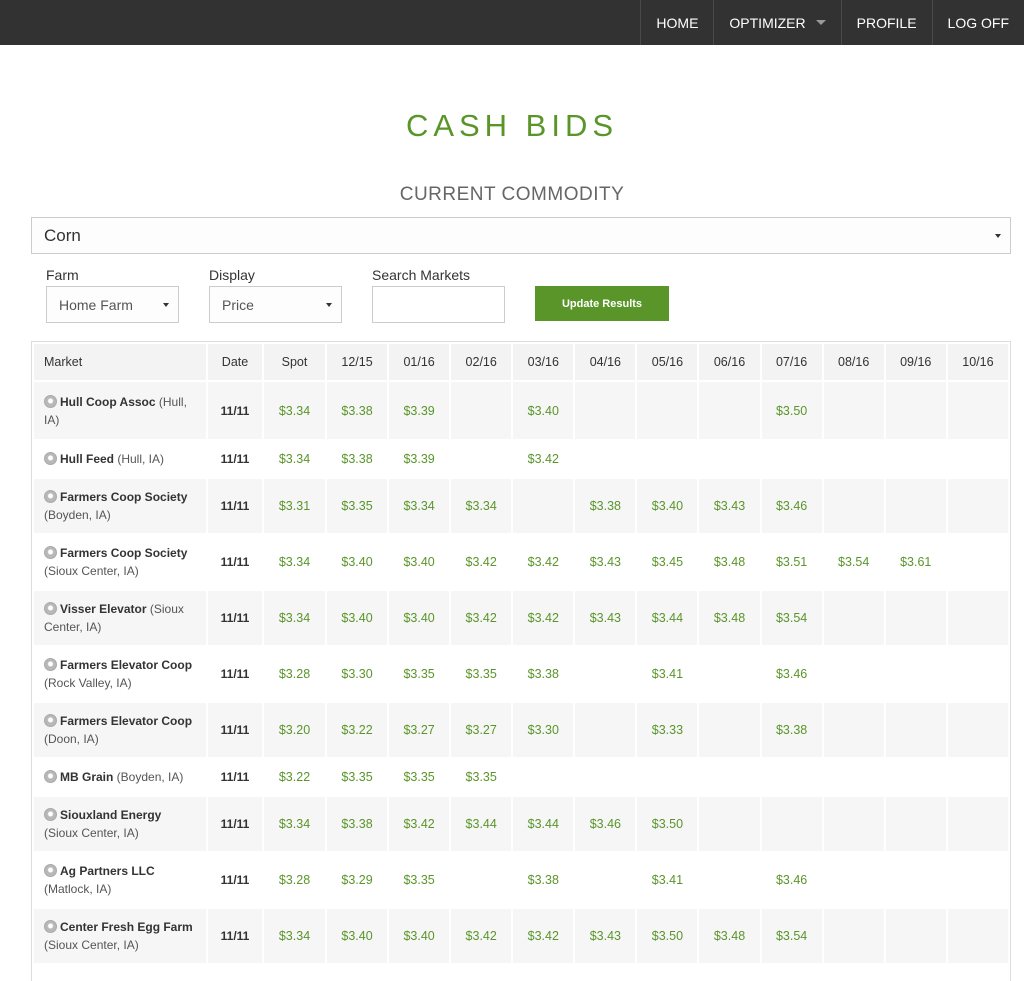 This screenshot has width=1024, height=981. I want to click on column-header: 05/16, so click(667, 362).